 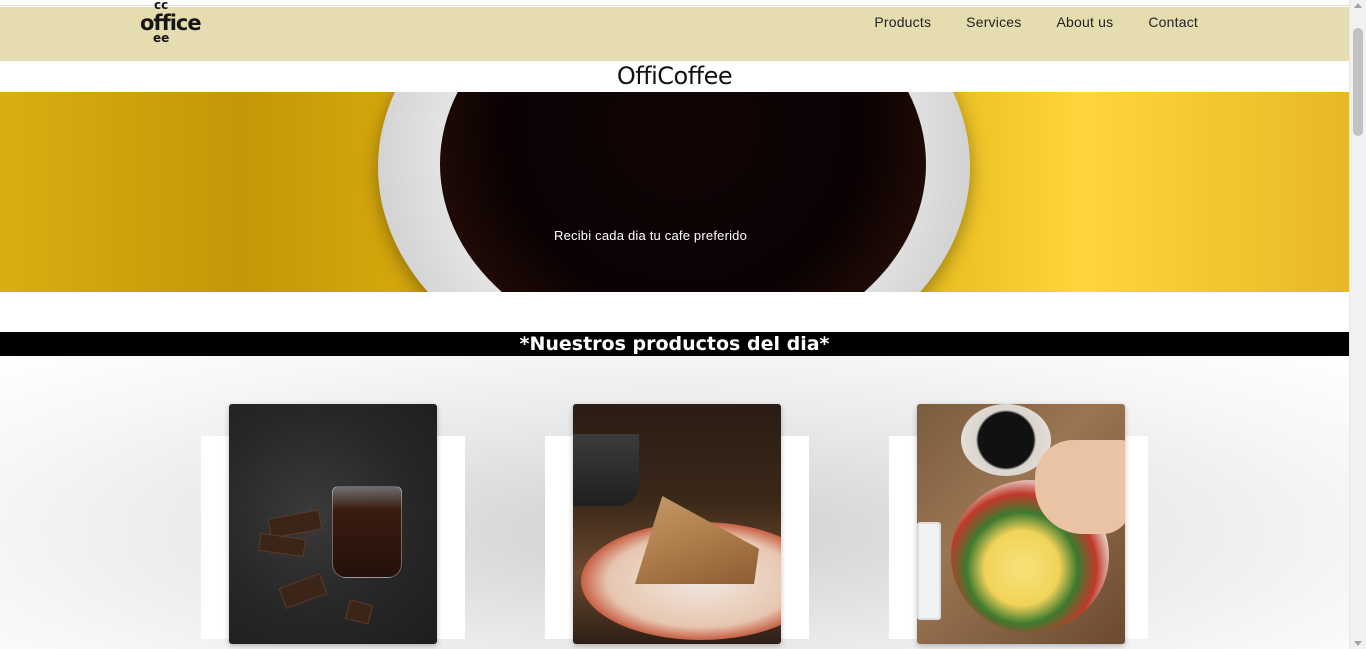 I want to click on scroll-down-arrow-icon, so click(x=1358, y=643).